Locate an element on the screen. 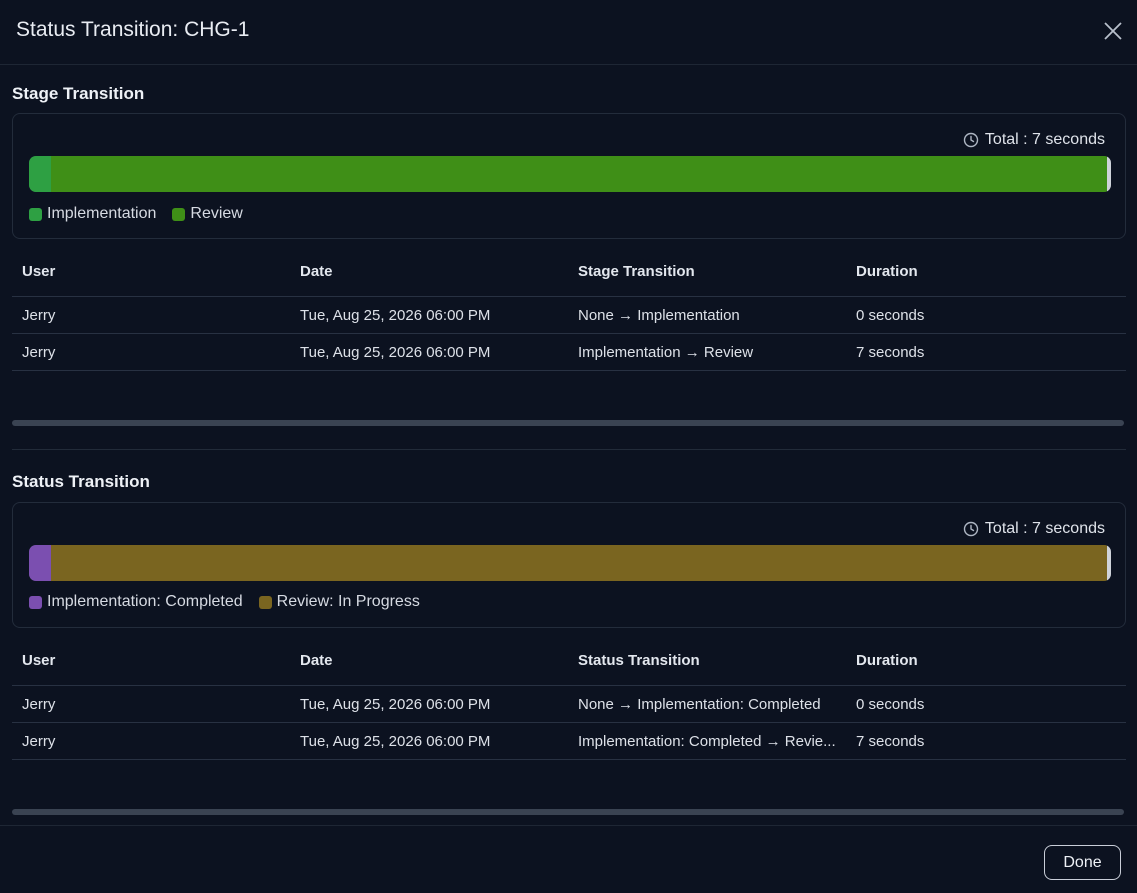 This screenshot has height=893, width=1137. done-button: Done is located at coordinates (1082, 862).